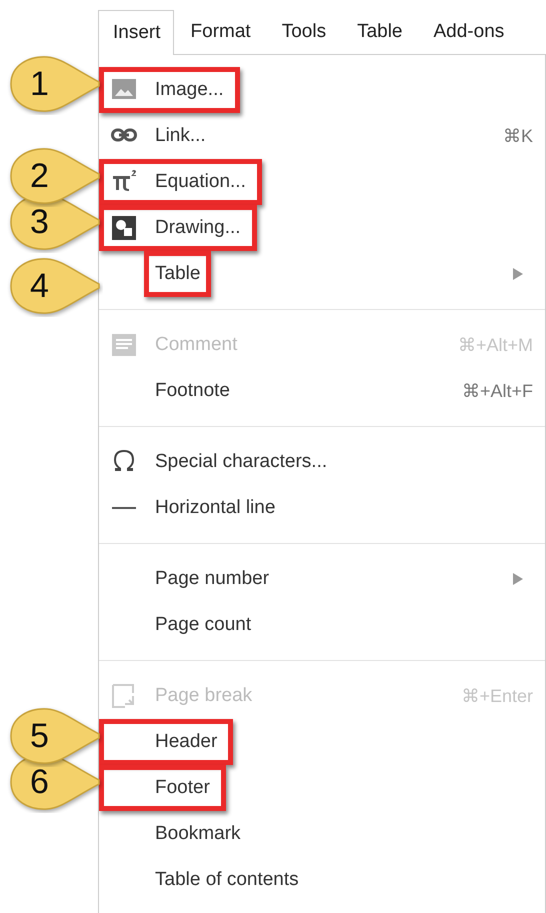 This screenshot has height=913, width=546. Describe the element at coordinates (124, 696) in the screenshot. I see `page-break-icon` at that location.